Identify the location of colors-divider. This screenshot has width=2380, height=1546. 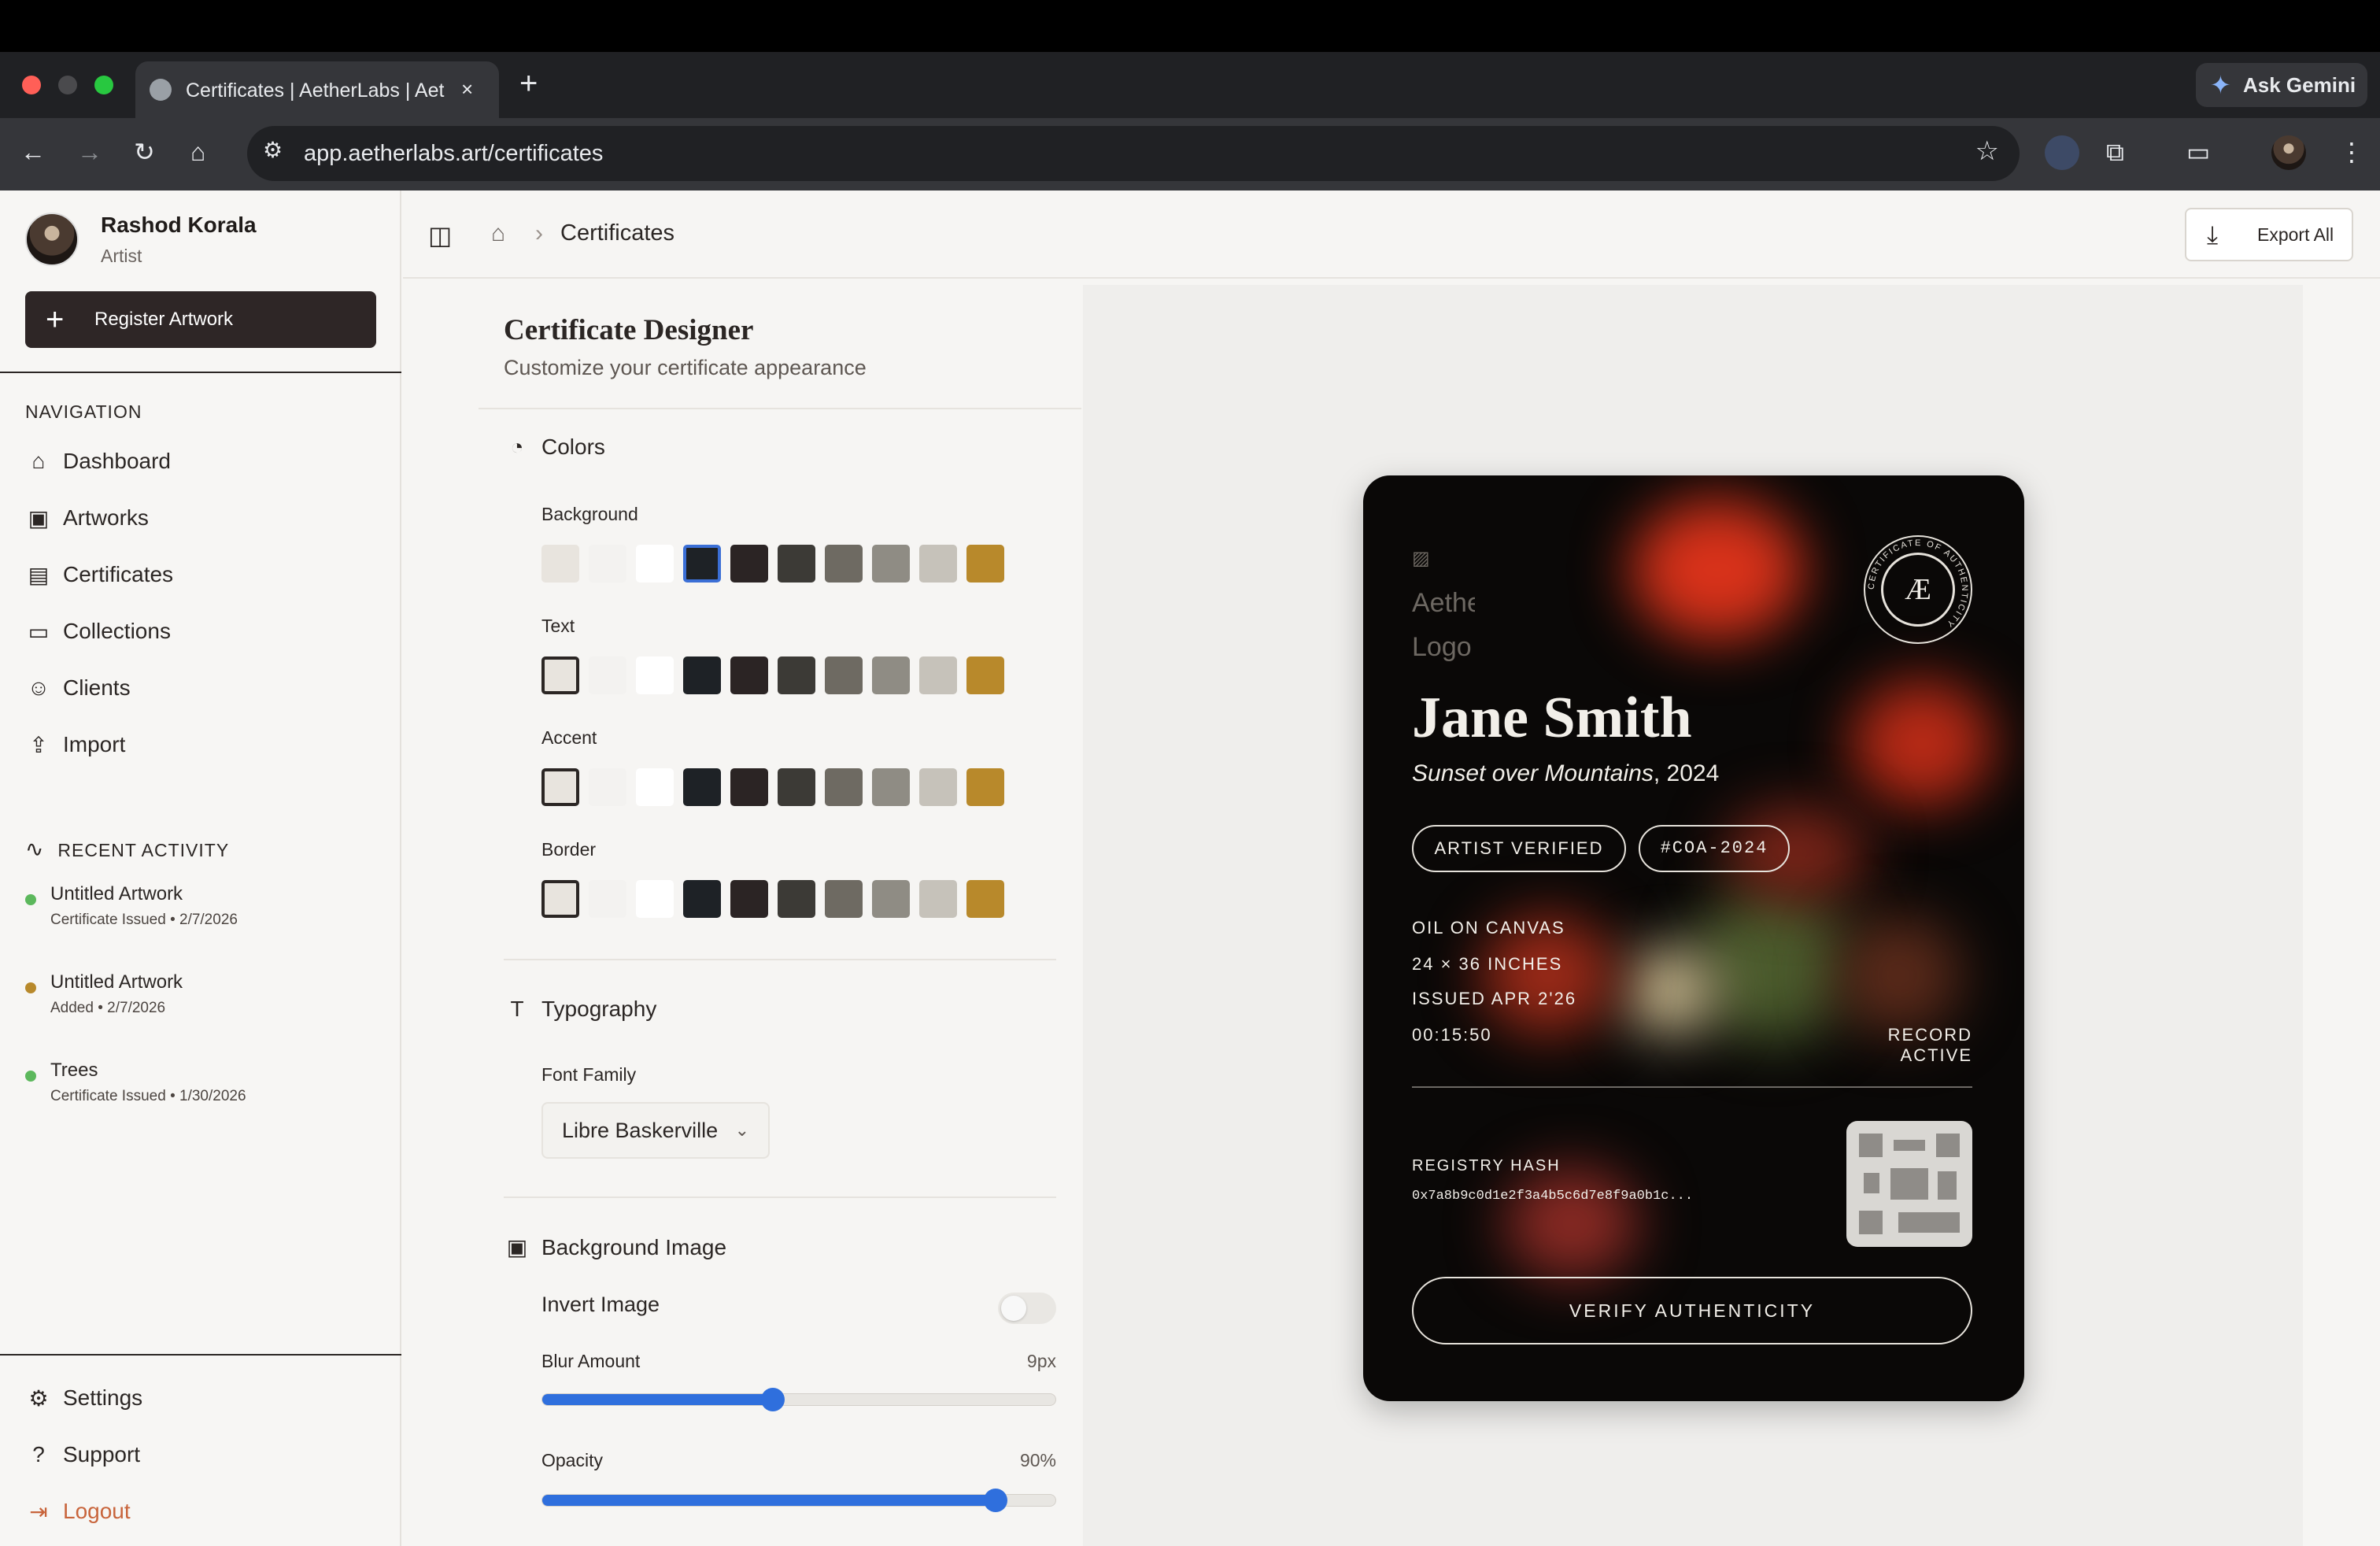
(780, 960).